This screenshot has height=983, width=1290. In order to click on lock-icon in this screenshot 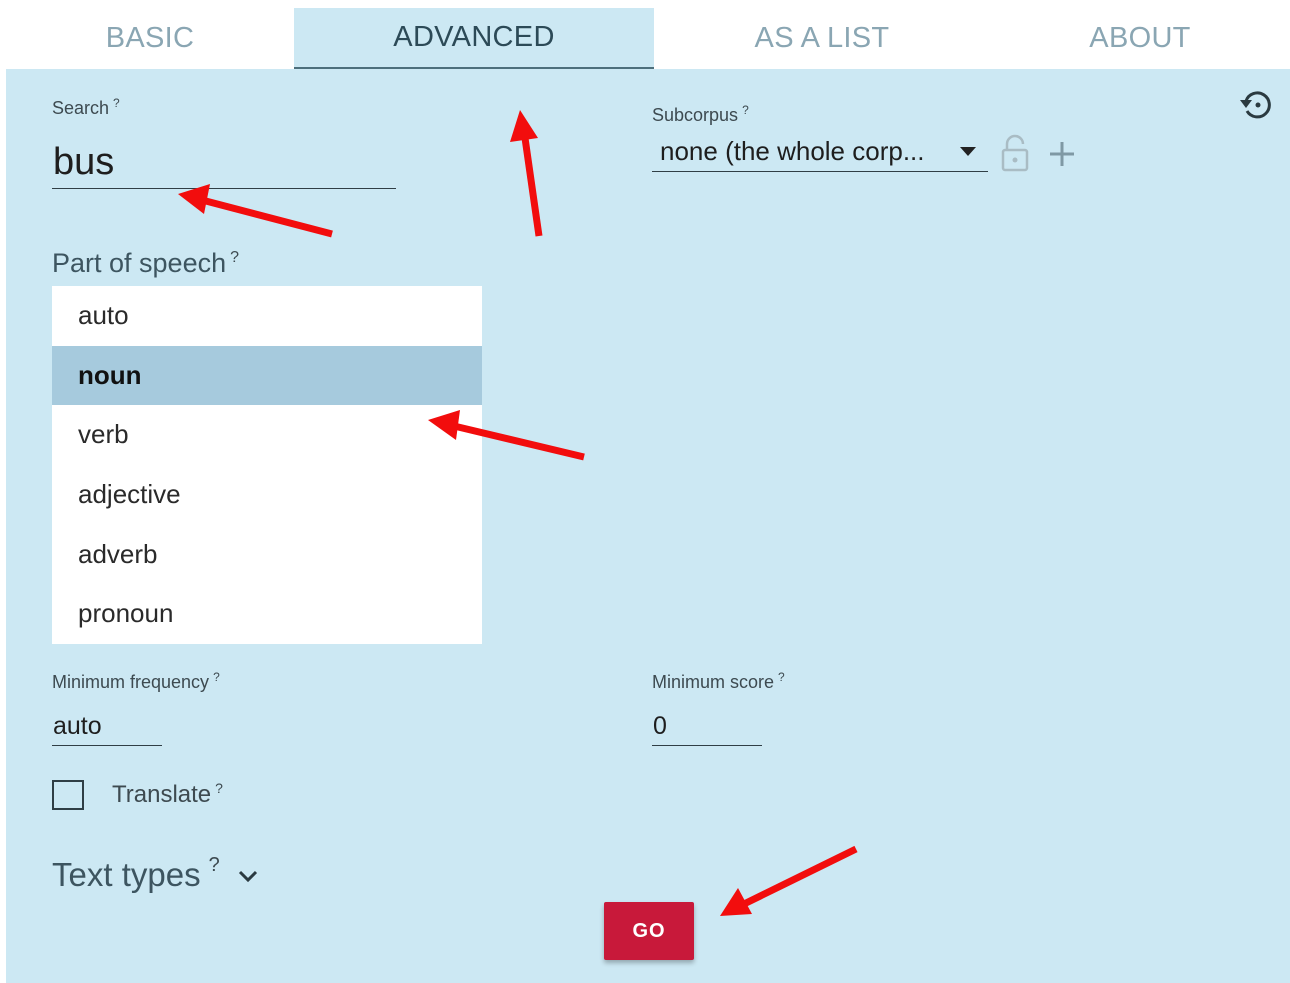, I will do `click(1015, 153)`.